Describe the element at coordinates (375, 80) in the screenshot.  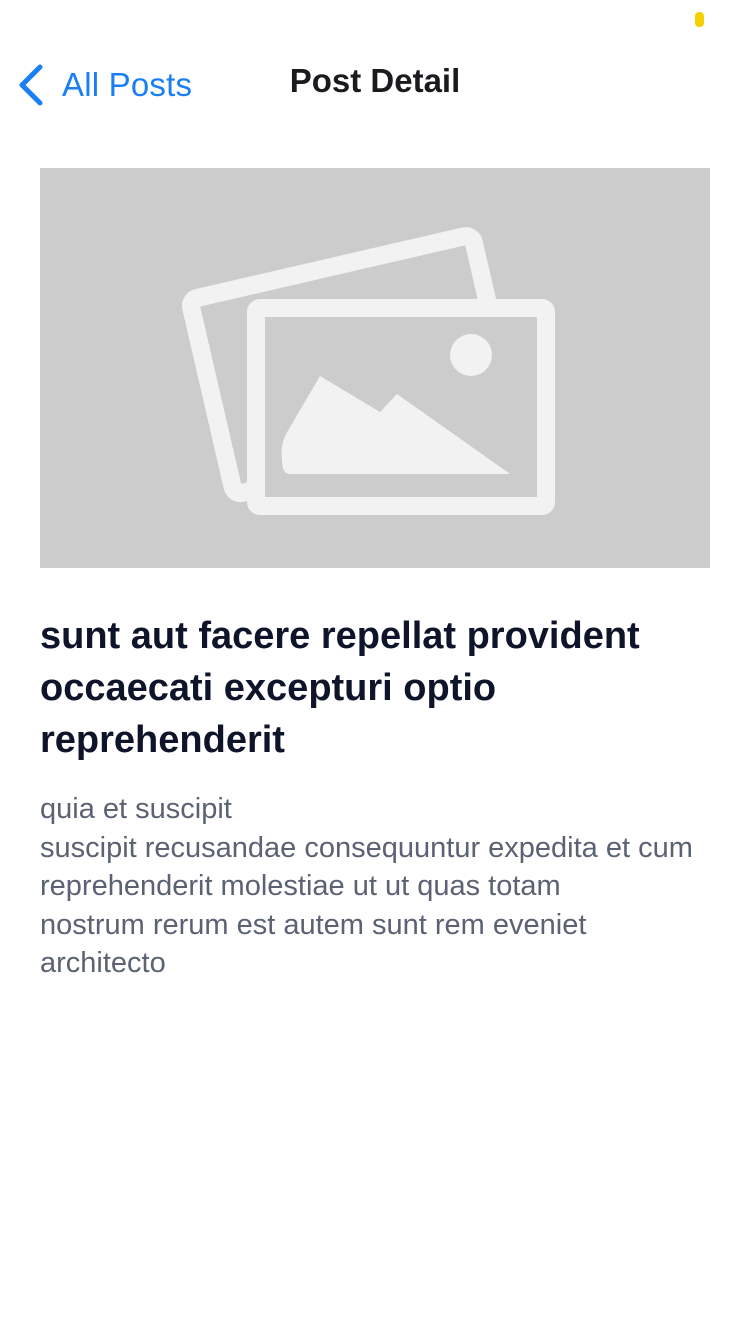
I see `page-title: Post Detail` at that location.